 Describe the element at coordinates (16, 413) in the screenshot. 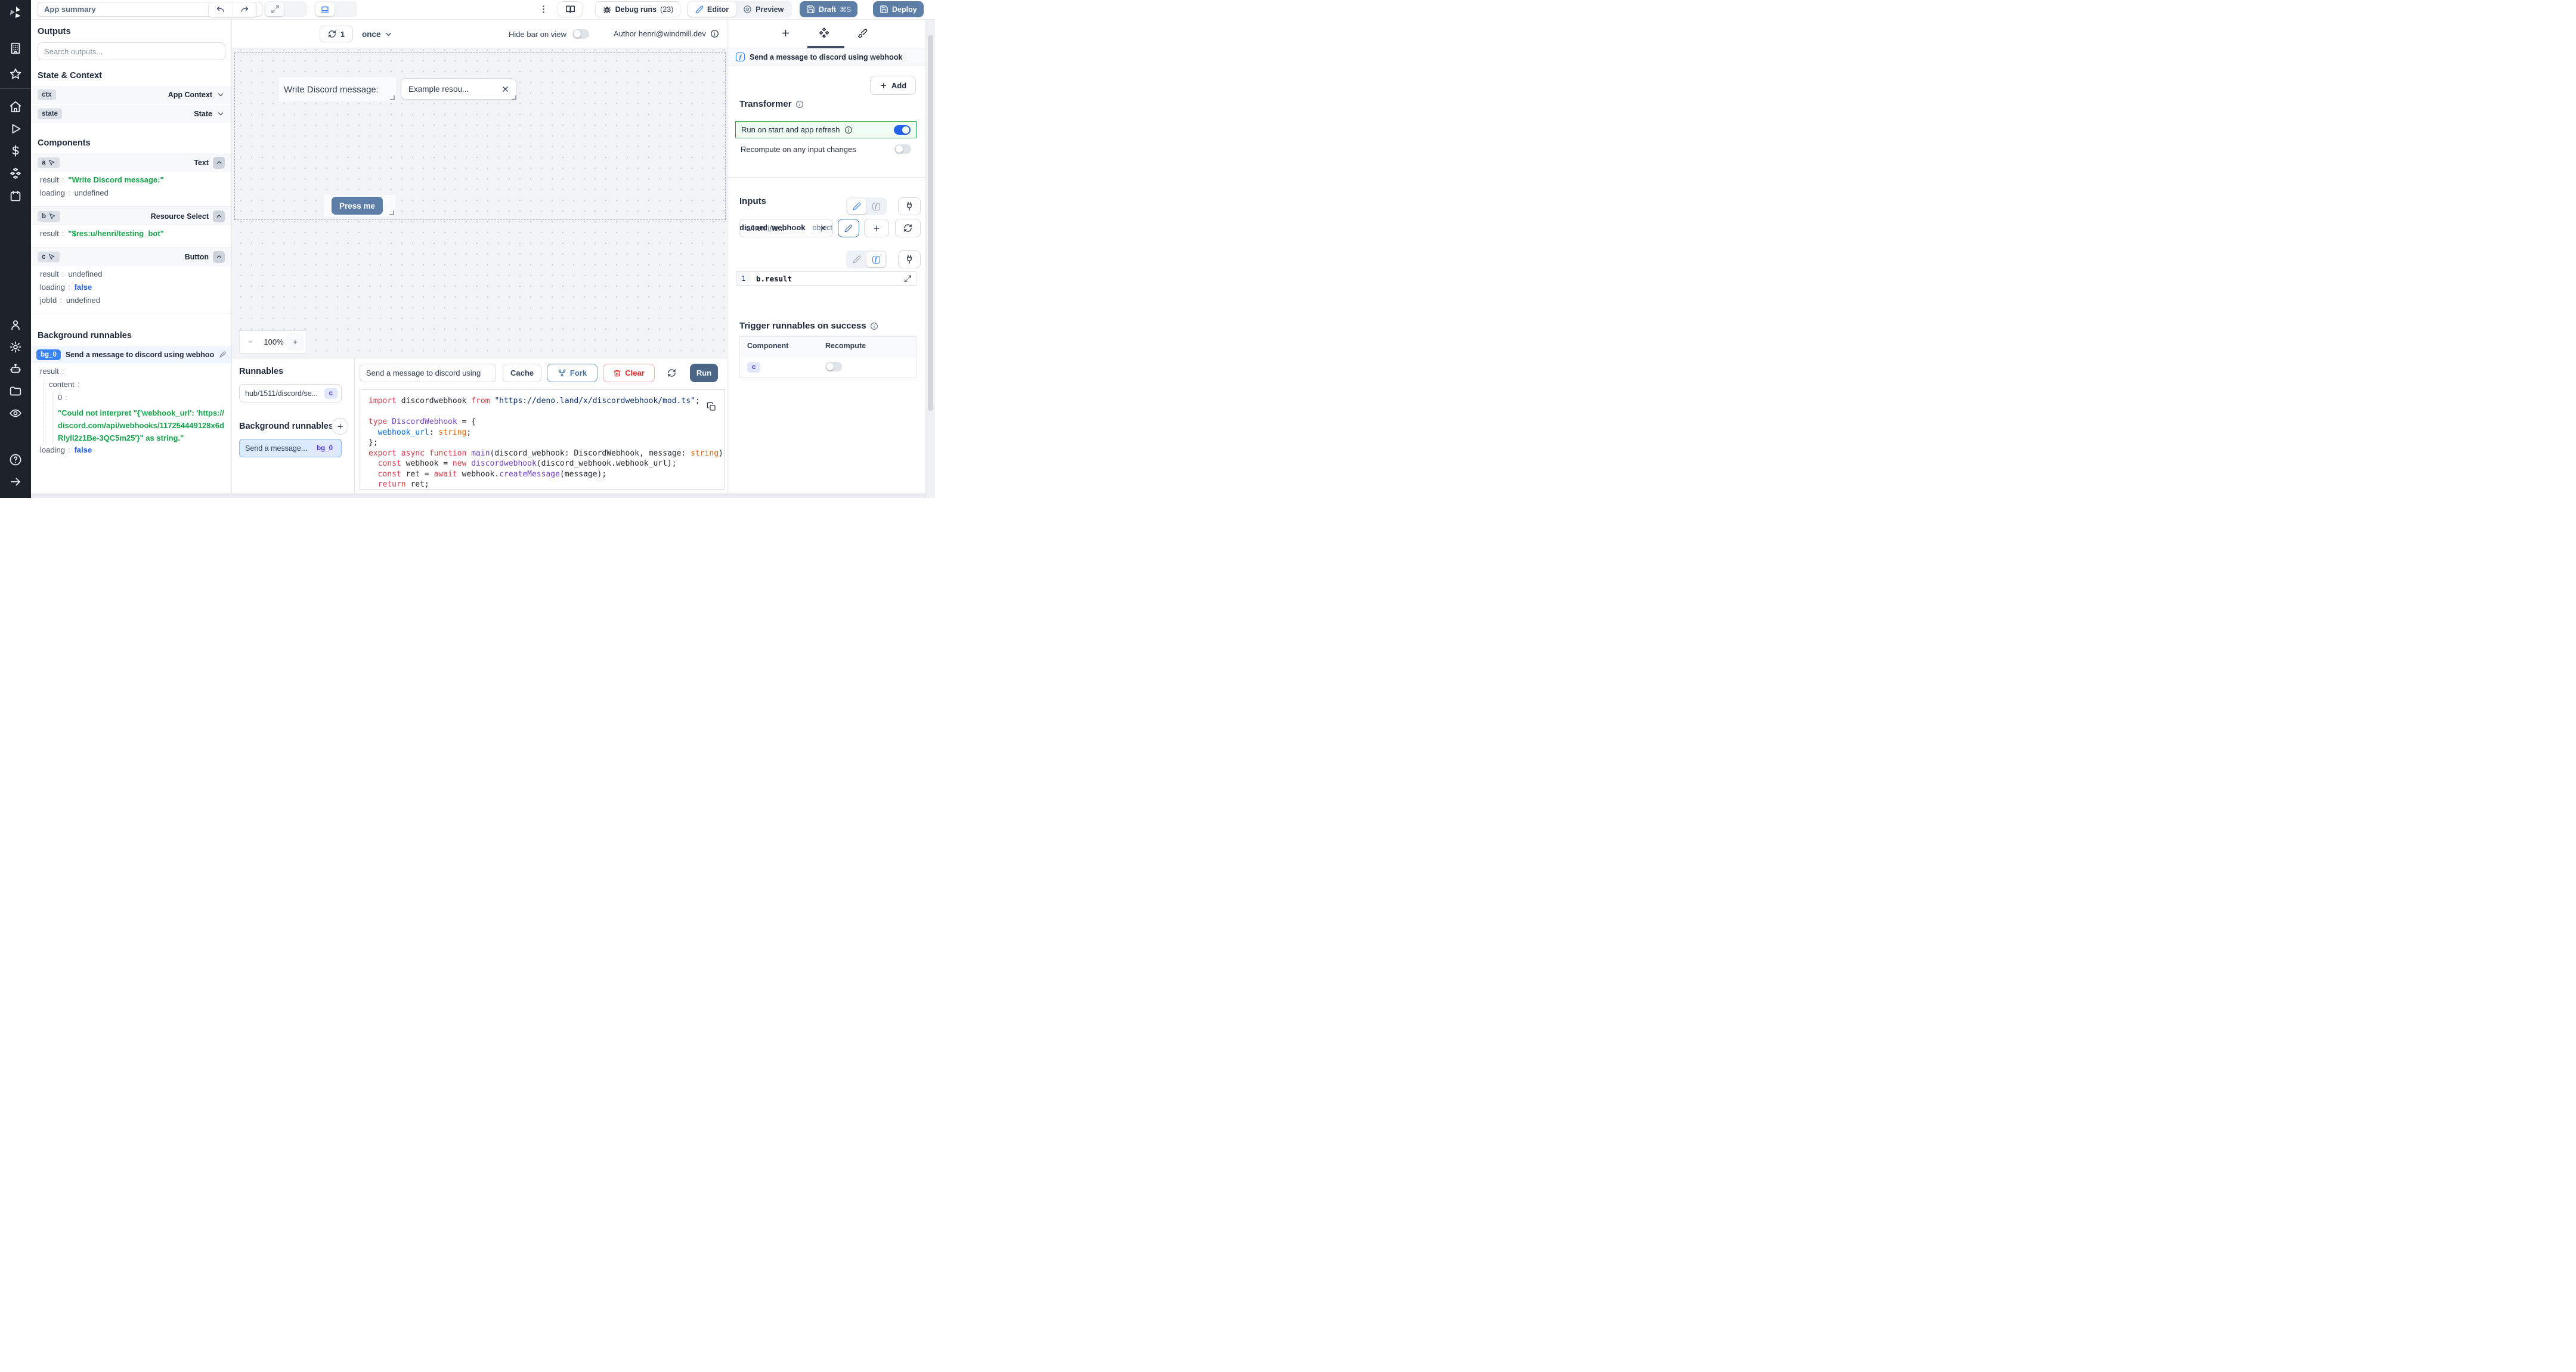

I see `audit-eye-icon` at that location.